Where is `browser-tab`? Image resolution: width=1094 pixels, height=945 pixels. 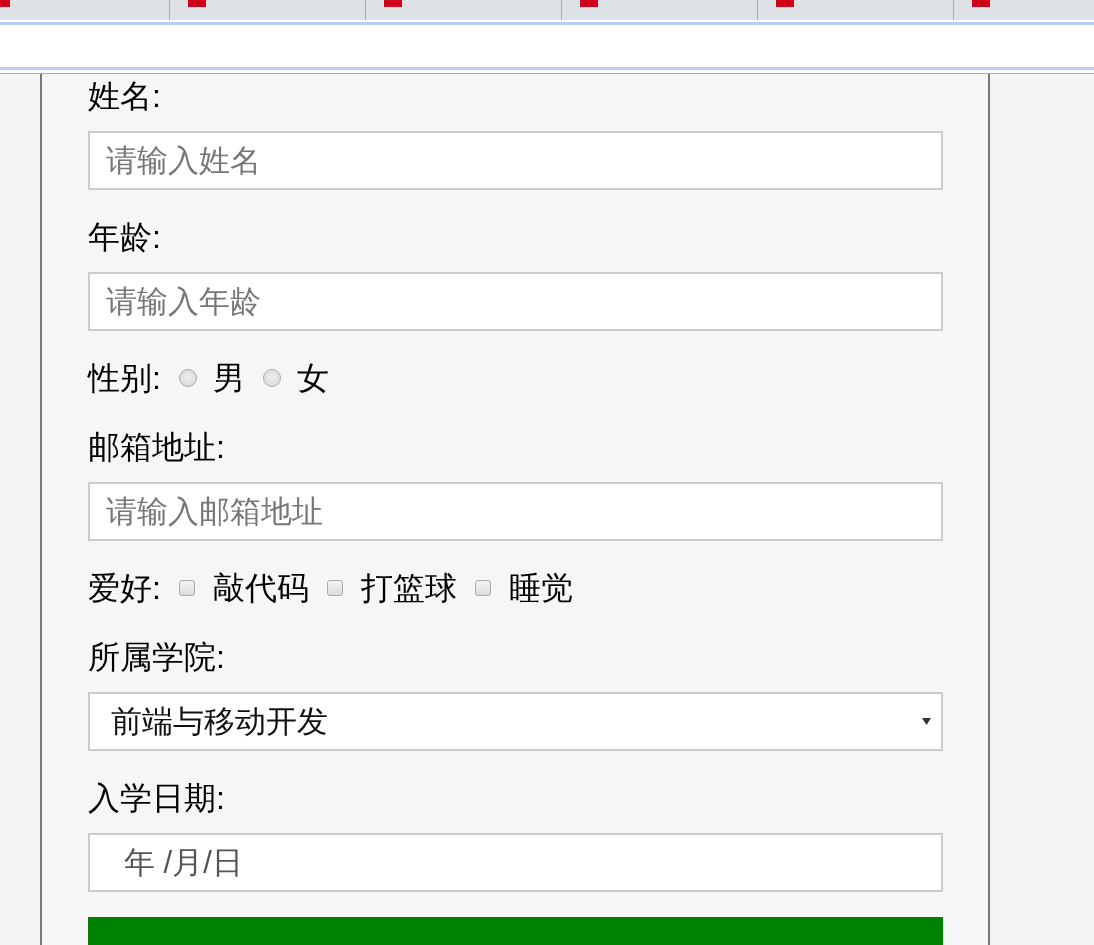 browser-tab is located at coordinates (85, 10).